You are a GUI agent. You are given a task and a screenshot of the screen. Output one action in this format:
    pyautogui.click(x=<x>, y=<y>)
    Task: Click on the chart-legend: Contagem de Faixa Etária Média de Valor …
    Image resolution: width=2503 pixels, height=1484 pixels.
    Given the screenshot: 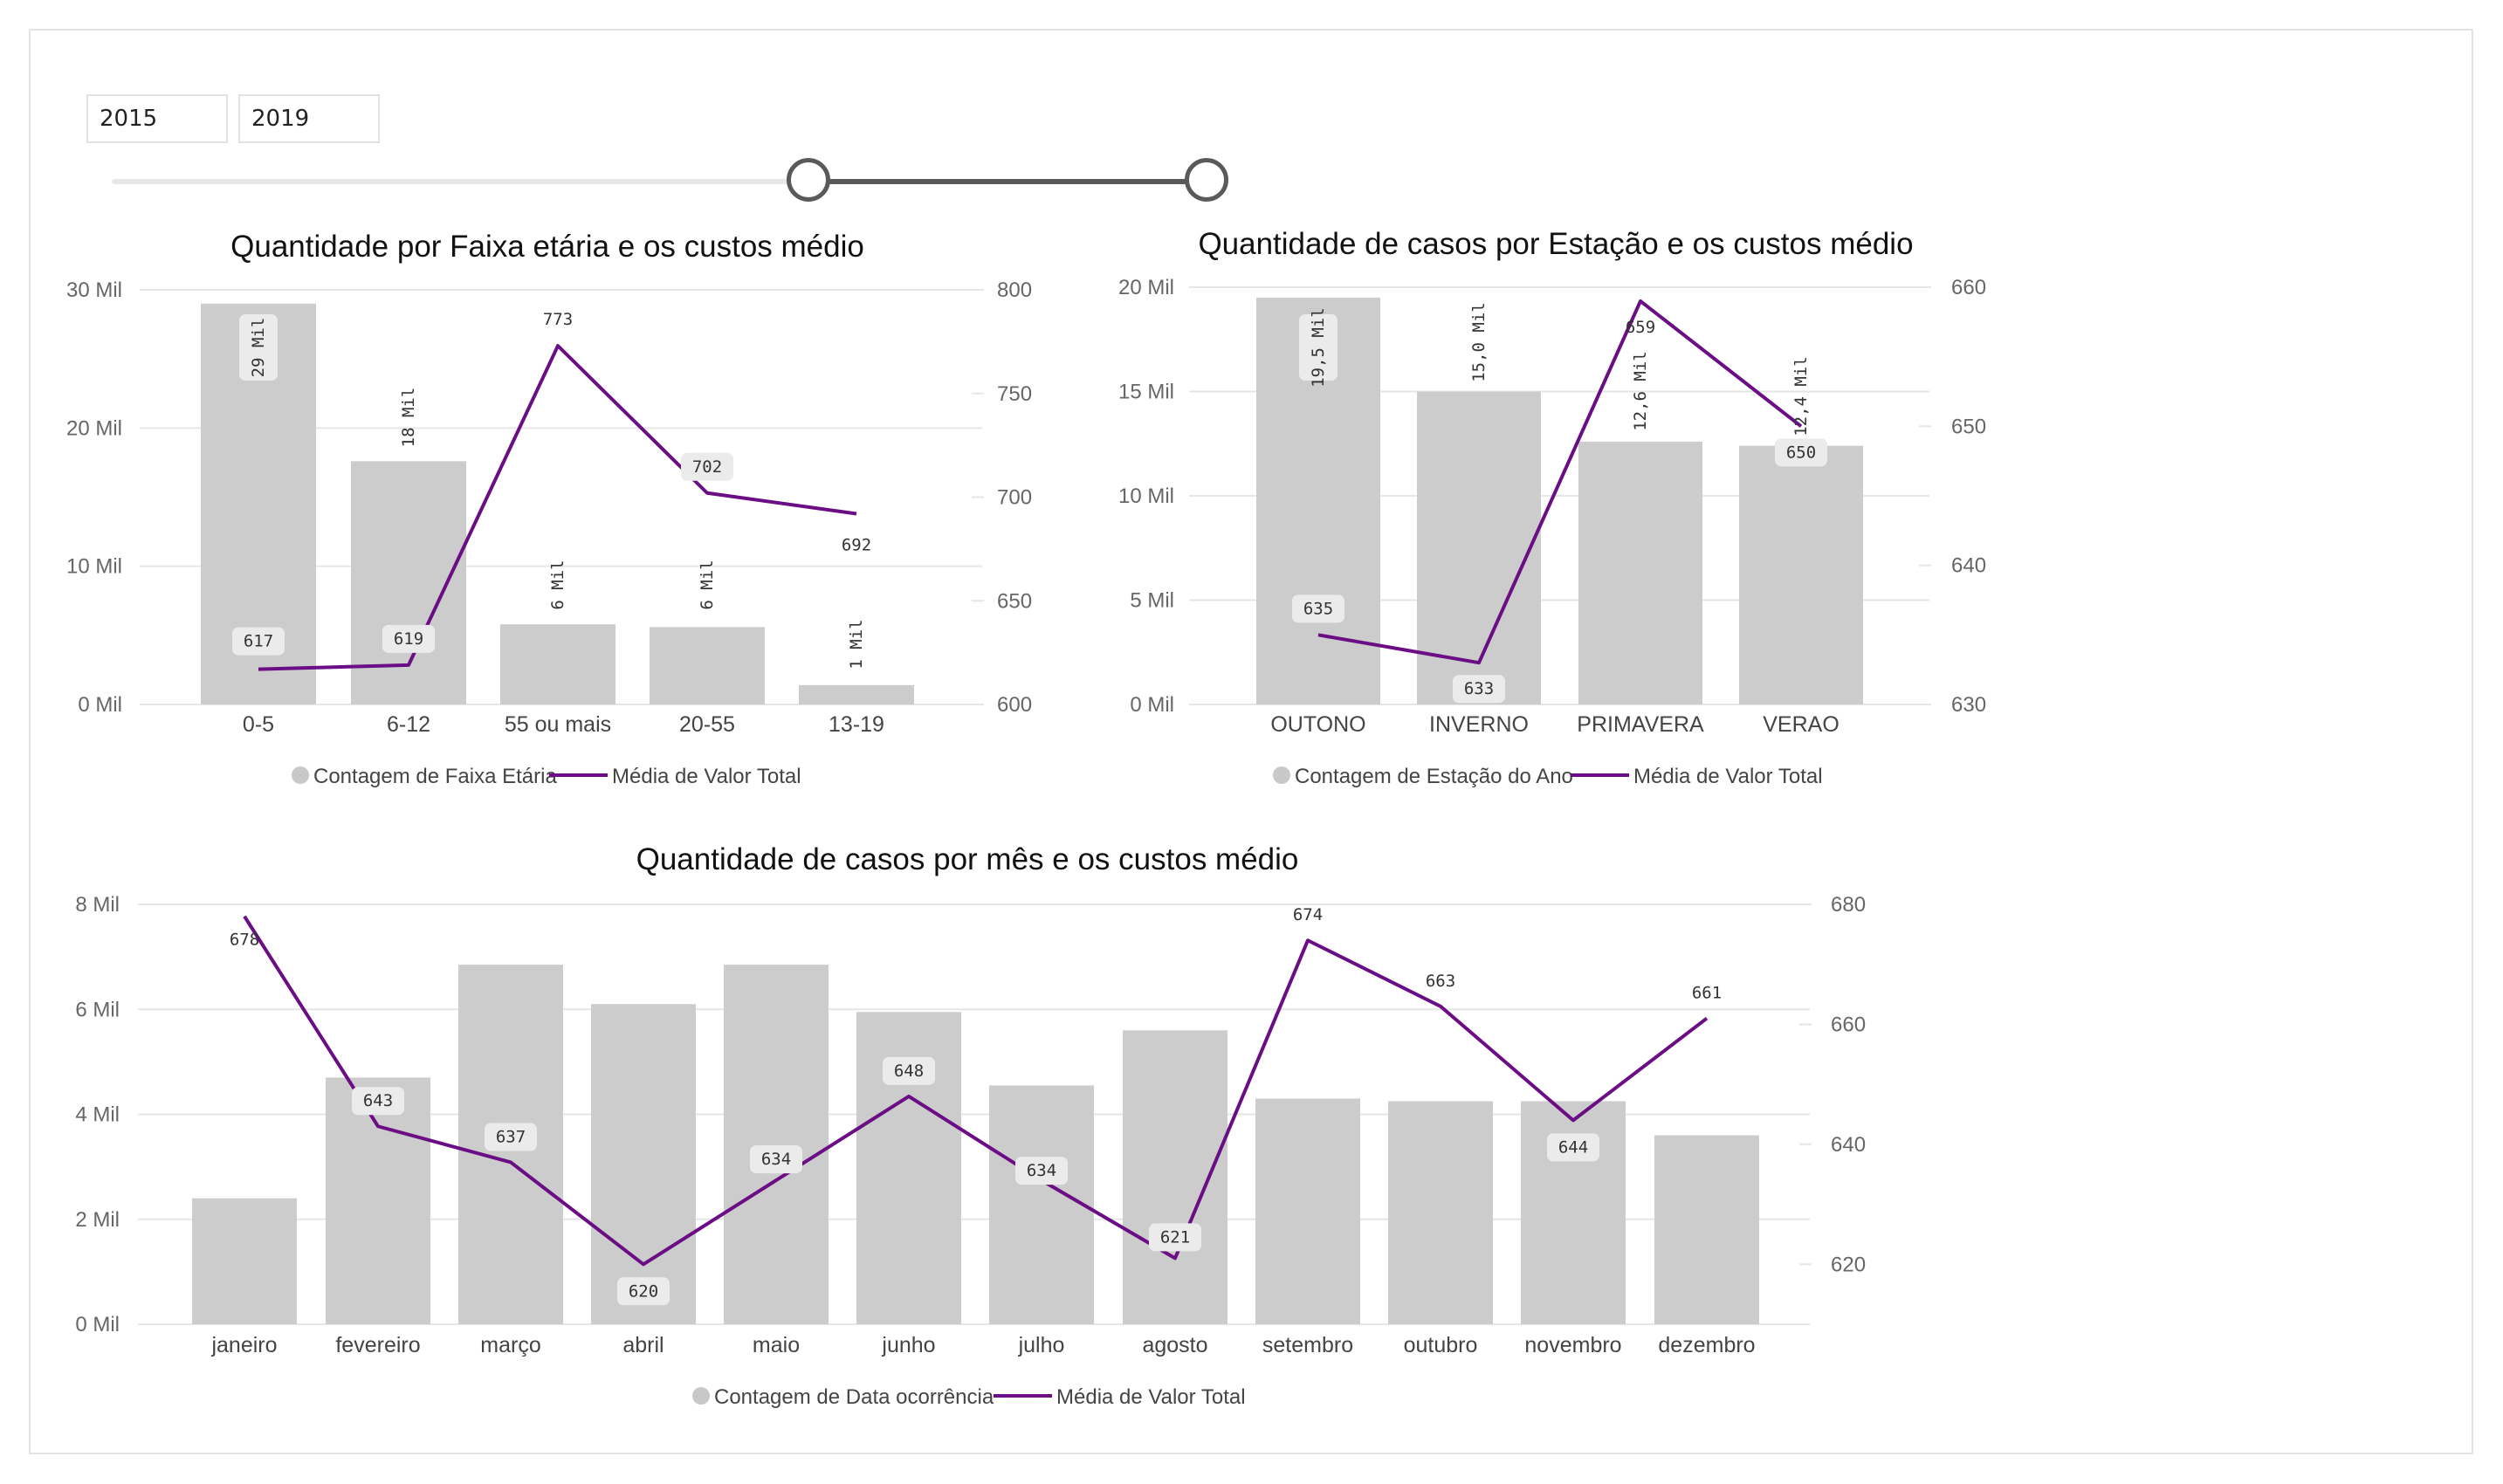 What is the action you would take?
    pyautogui.click(x=546, y=776)
    